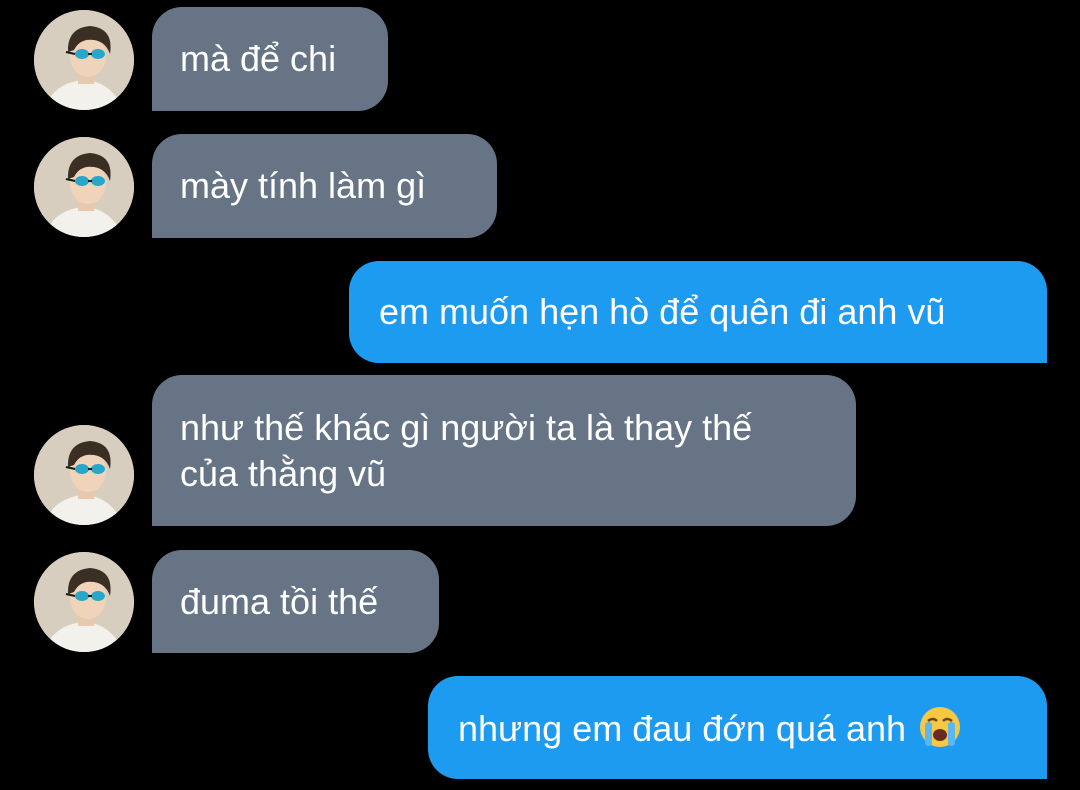 This screenshot has height=790, width=1080. Describe the element at coordinates (279, 601) in the screenshot. I see `message-text: đuma tồi thế` at that location.